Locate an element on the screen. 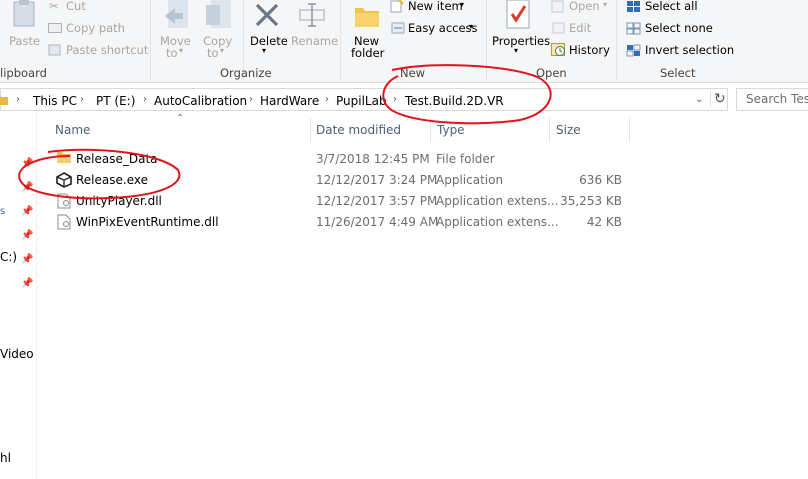  history-icon is located at coordinates (558, 49).